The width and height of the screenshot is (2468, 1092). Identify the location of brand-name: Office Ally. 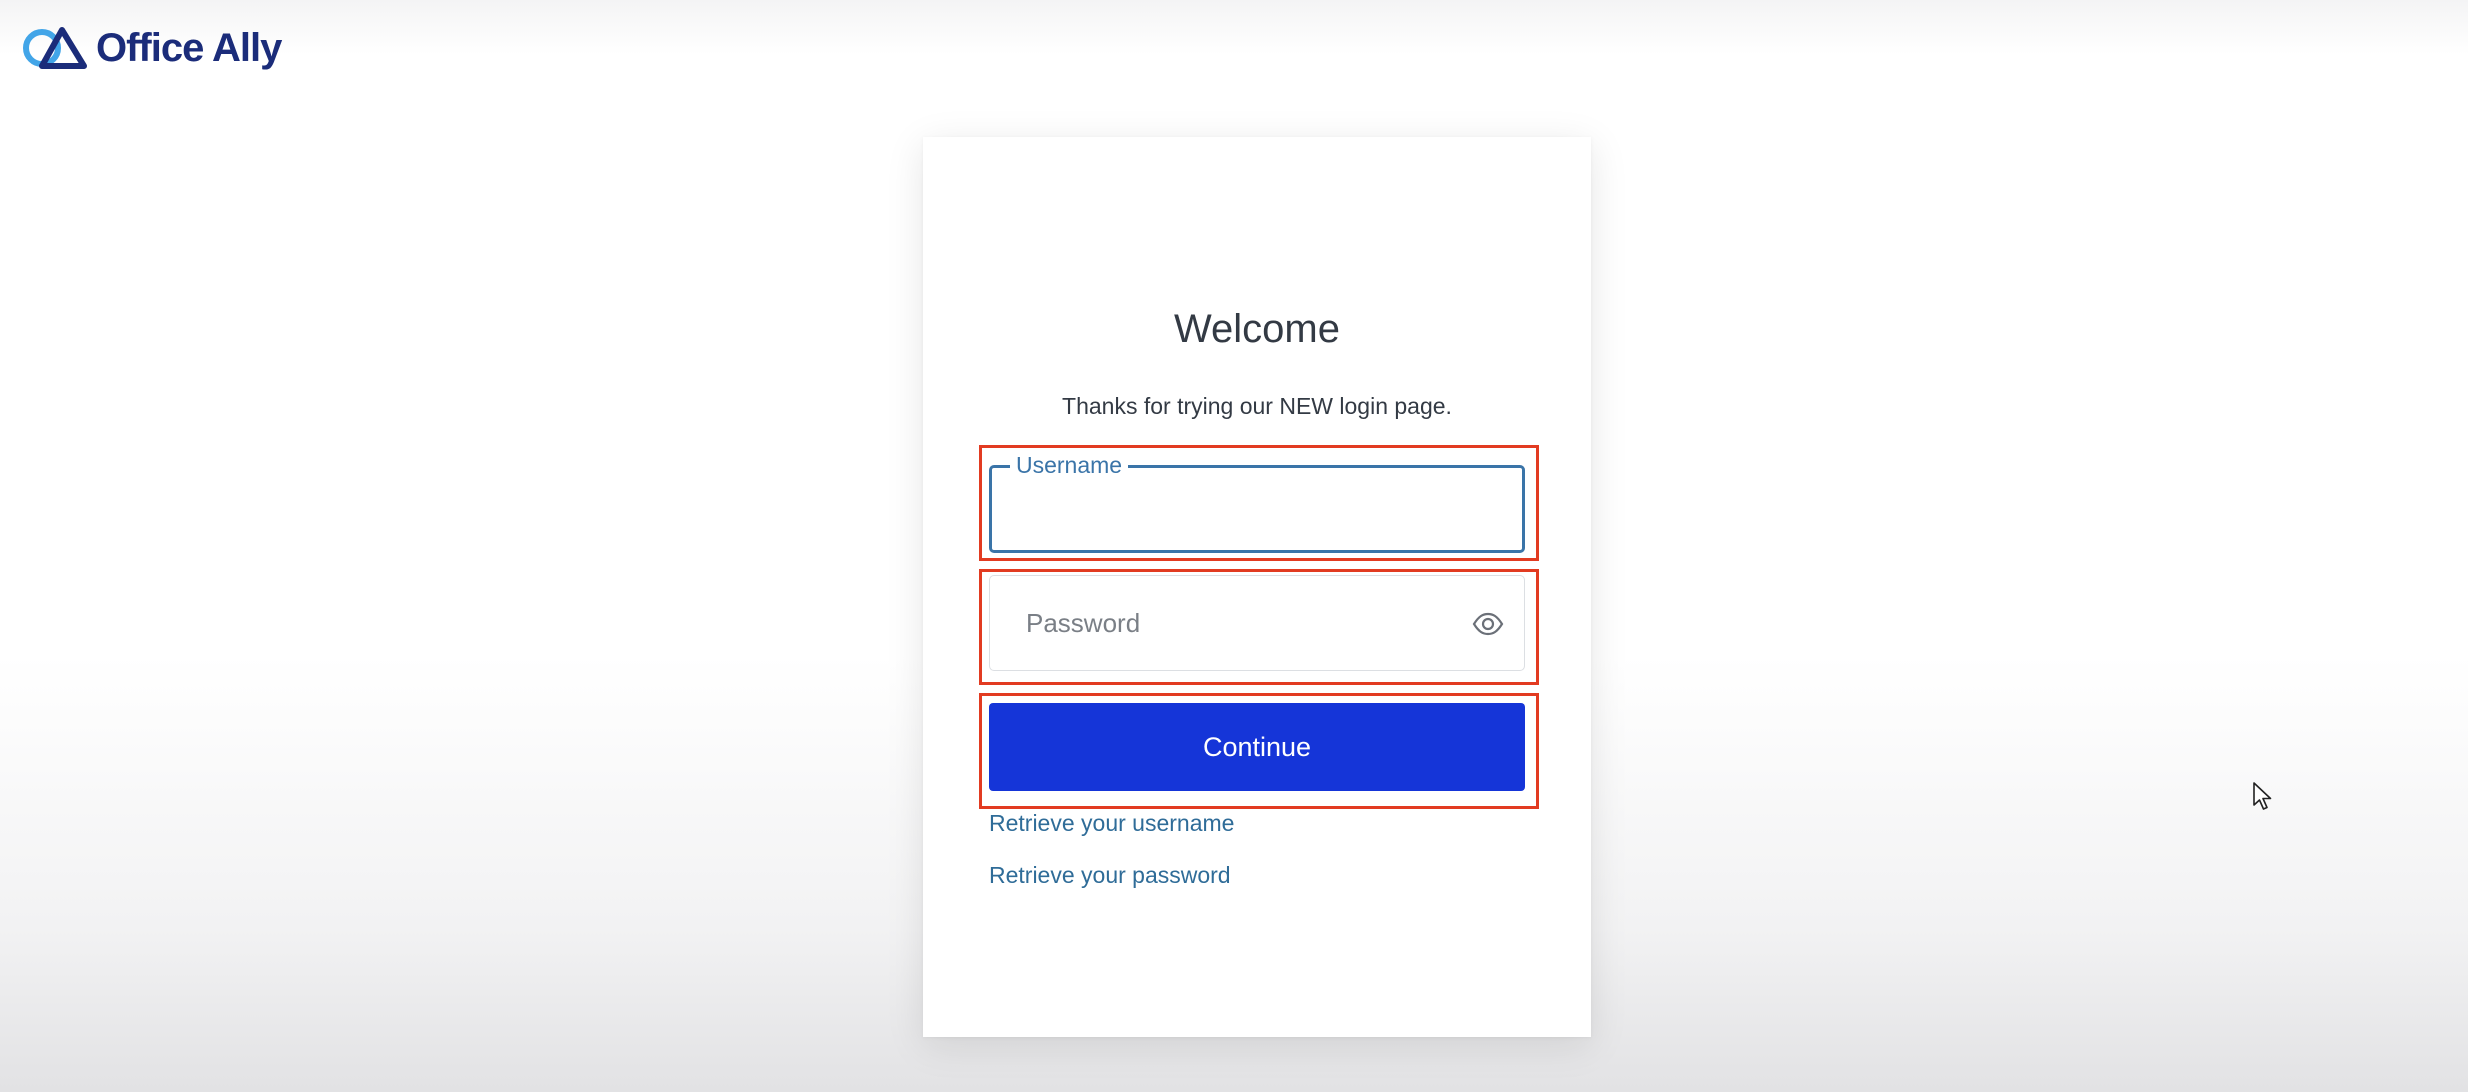
(189, 47).